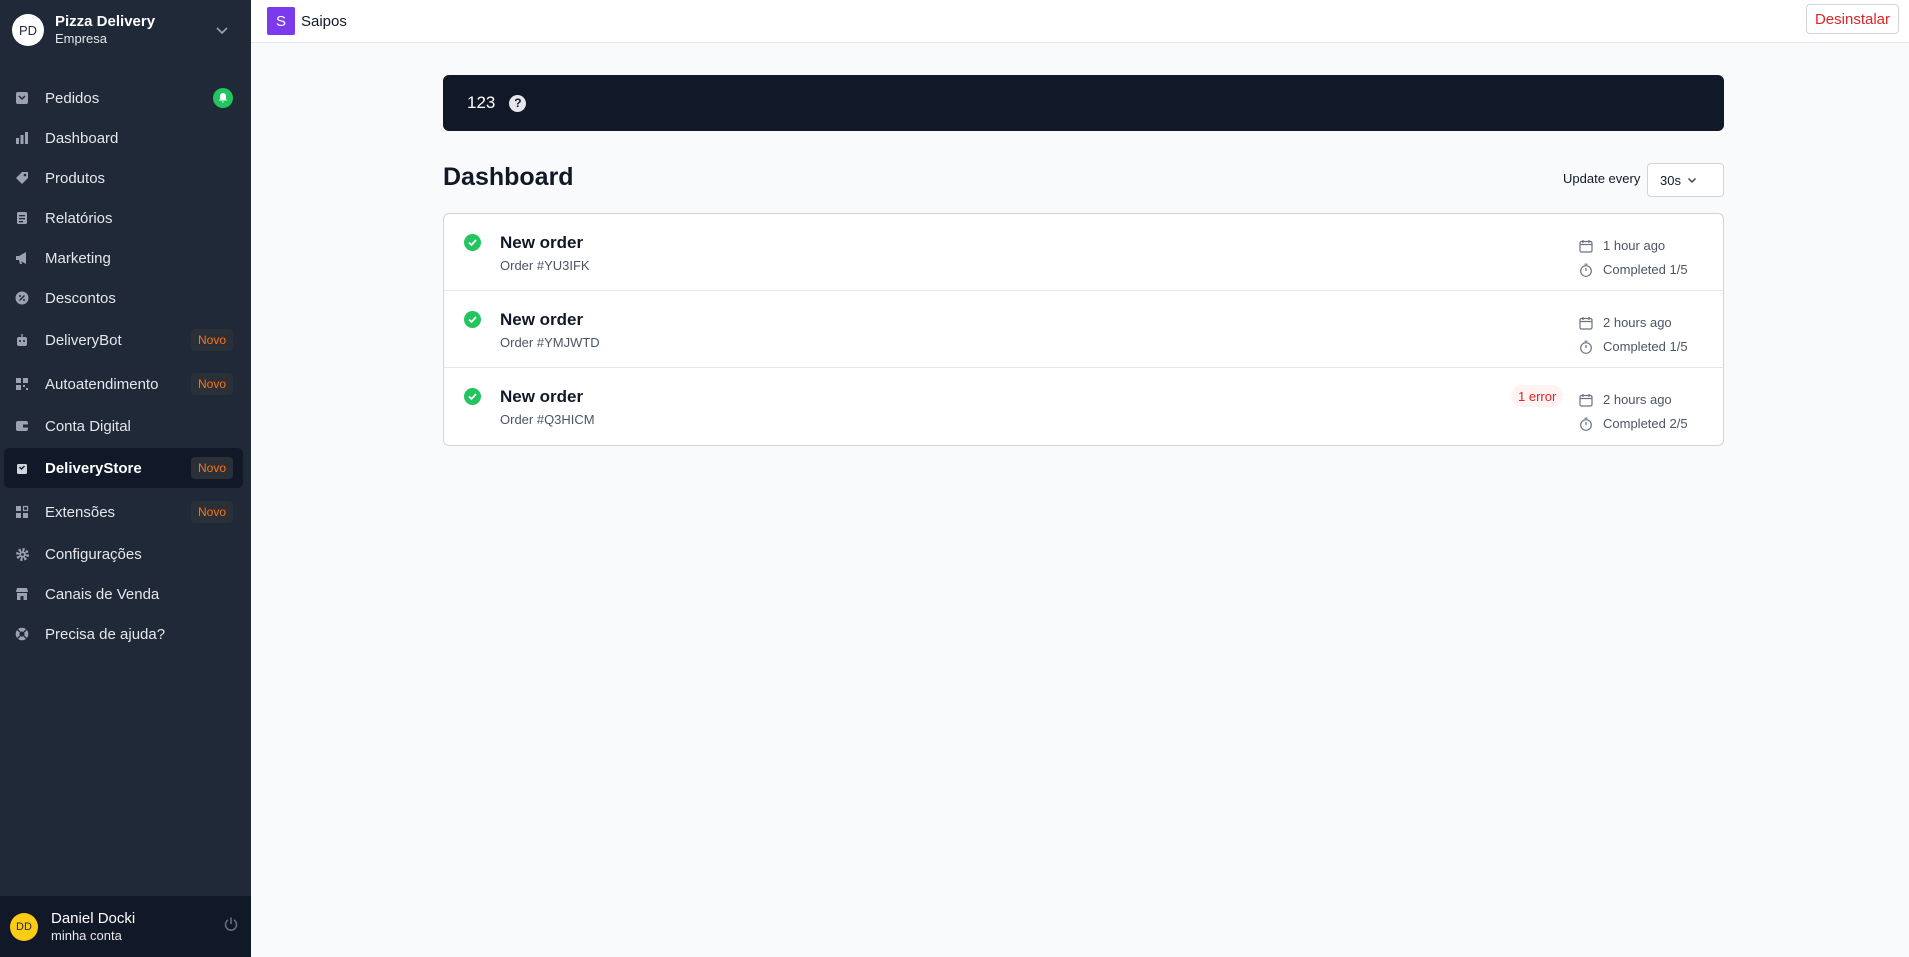  What do you see at coordinates (93, 918) in the screenshot?
I see `user-name: Daniel Docki` at bounding box center [93, 918].